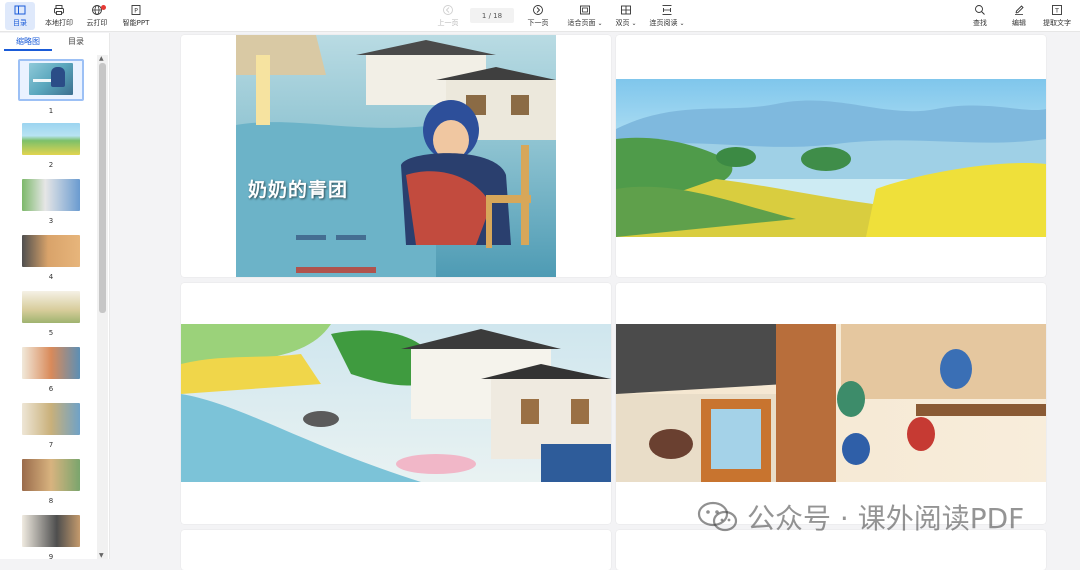 Image resolution: width=1080 pixels, height=570 pixels. I want to click on fit-page-icon, so click(585, 10).